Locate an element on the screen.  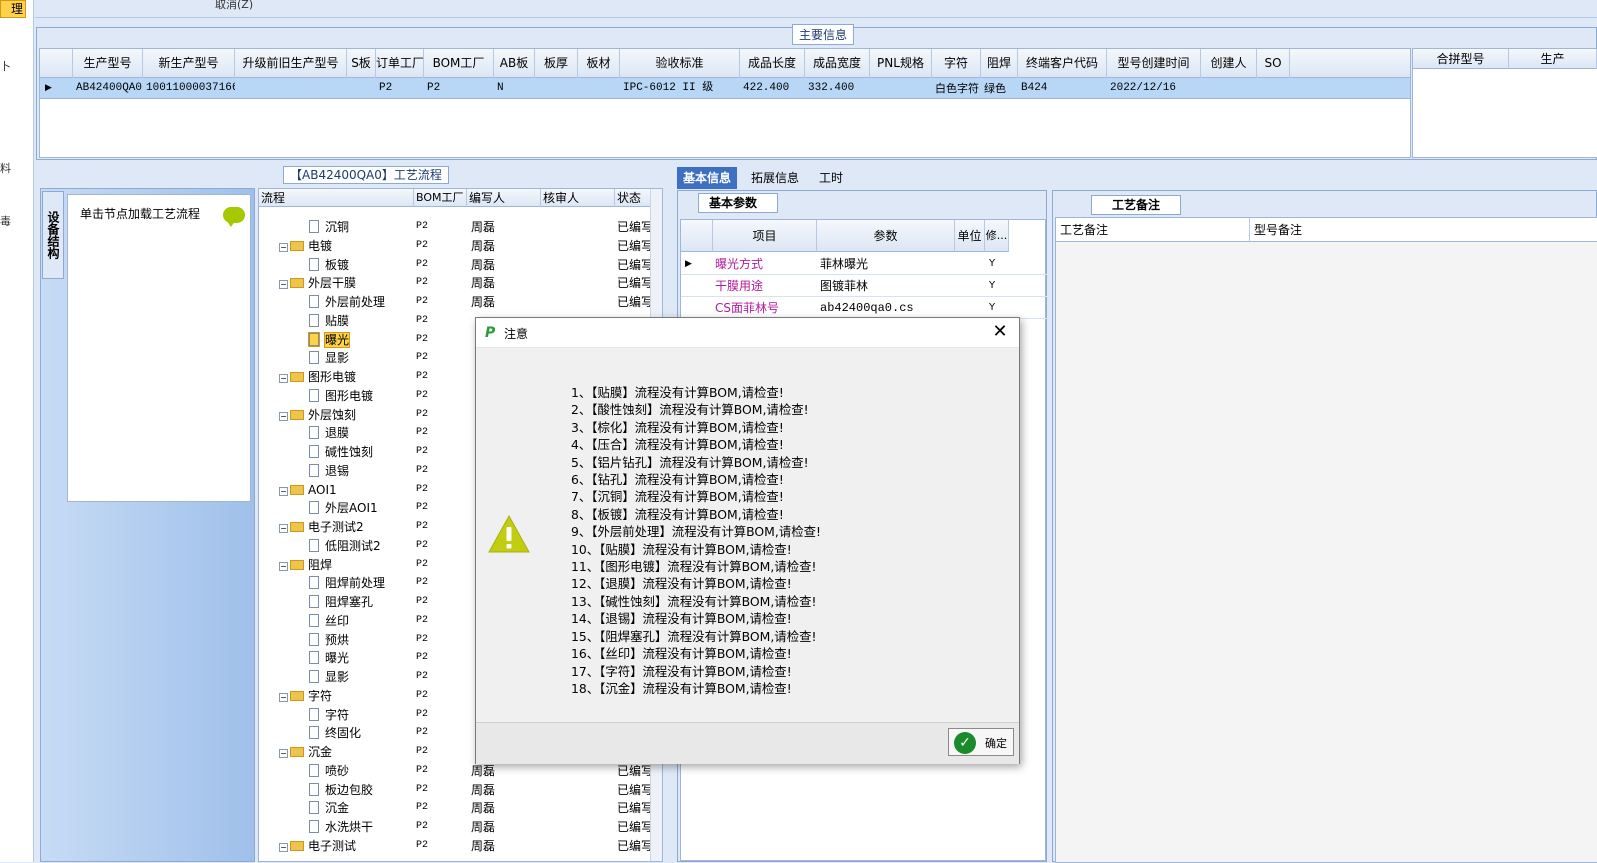
tree-node-text: 终固化 is located at coordinates (343, 733).